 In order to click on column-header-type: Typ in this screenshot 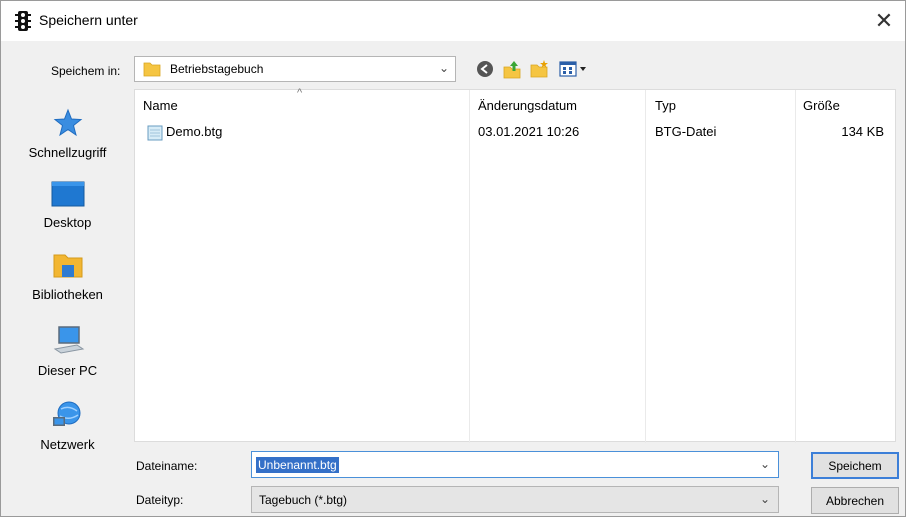, I will do `click(665, 105)`.